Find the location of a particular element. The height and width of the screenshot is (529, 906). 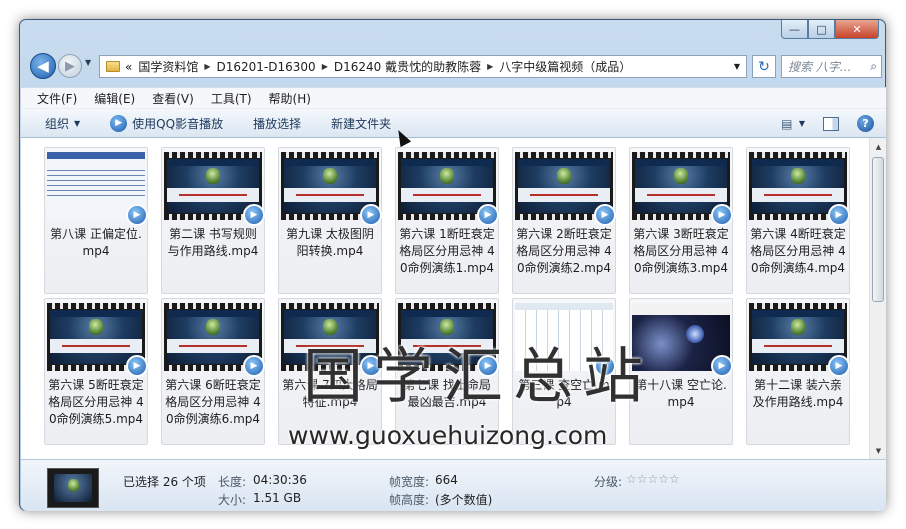

breadcrumb-segment: 国学资料馆 is located at coordinates (168, 66).